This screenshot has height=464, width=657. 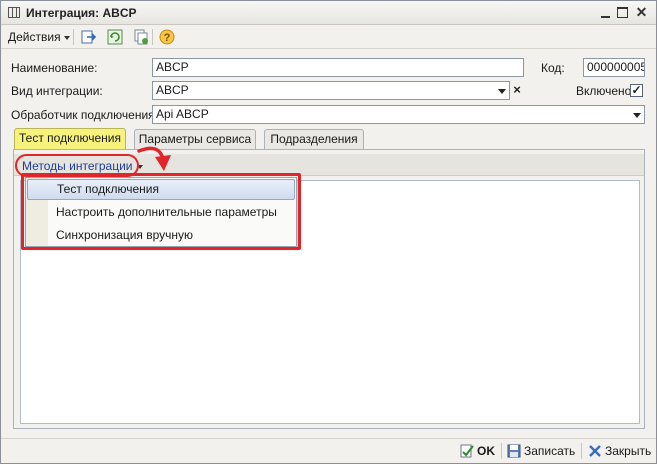 What do you see at coordinates (57, 91) in the screenshot?
I see `integration-type-label: Вид интеграции:` at bounding box center [57, 91].